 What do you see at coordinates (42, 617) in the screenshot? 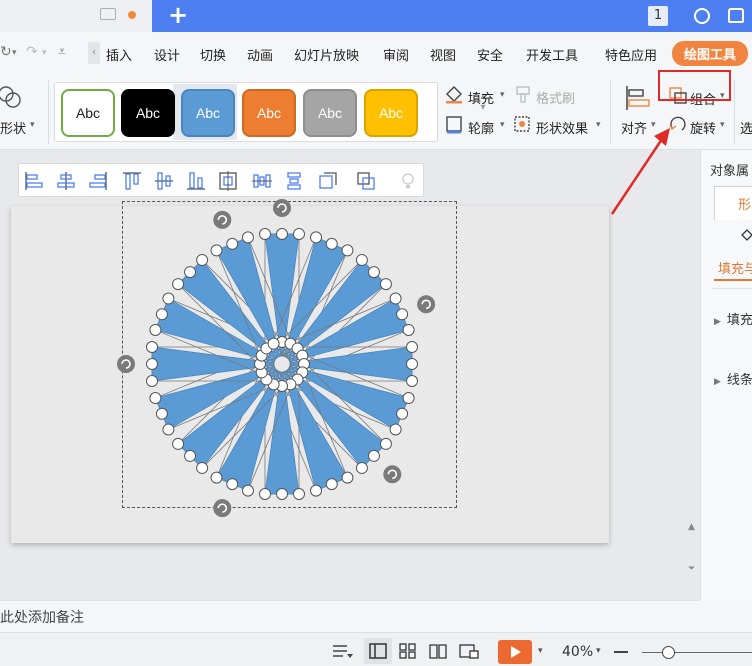
I see `notes-placeholder: 此处添加备注` at bounding box center [42, 617].